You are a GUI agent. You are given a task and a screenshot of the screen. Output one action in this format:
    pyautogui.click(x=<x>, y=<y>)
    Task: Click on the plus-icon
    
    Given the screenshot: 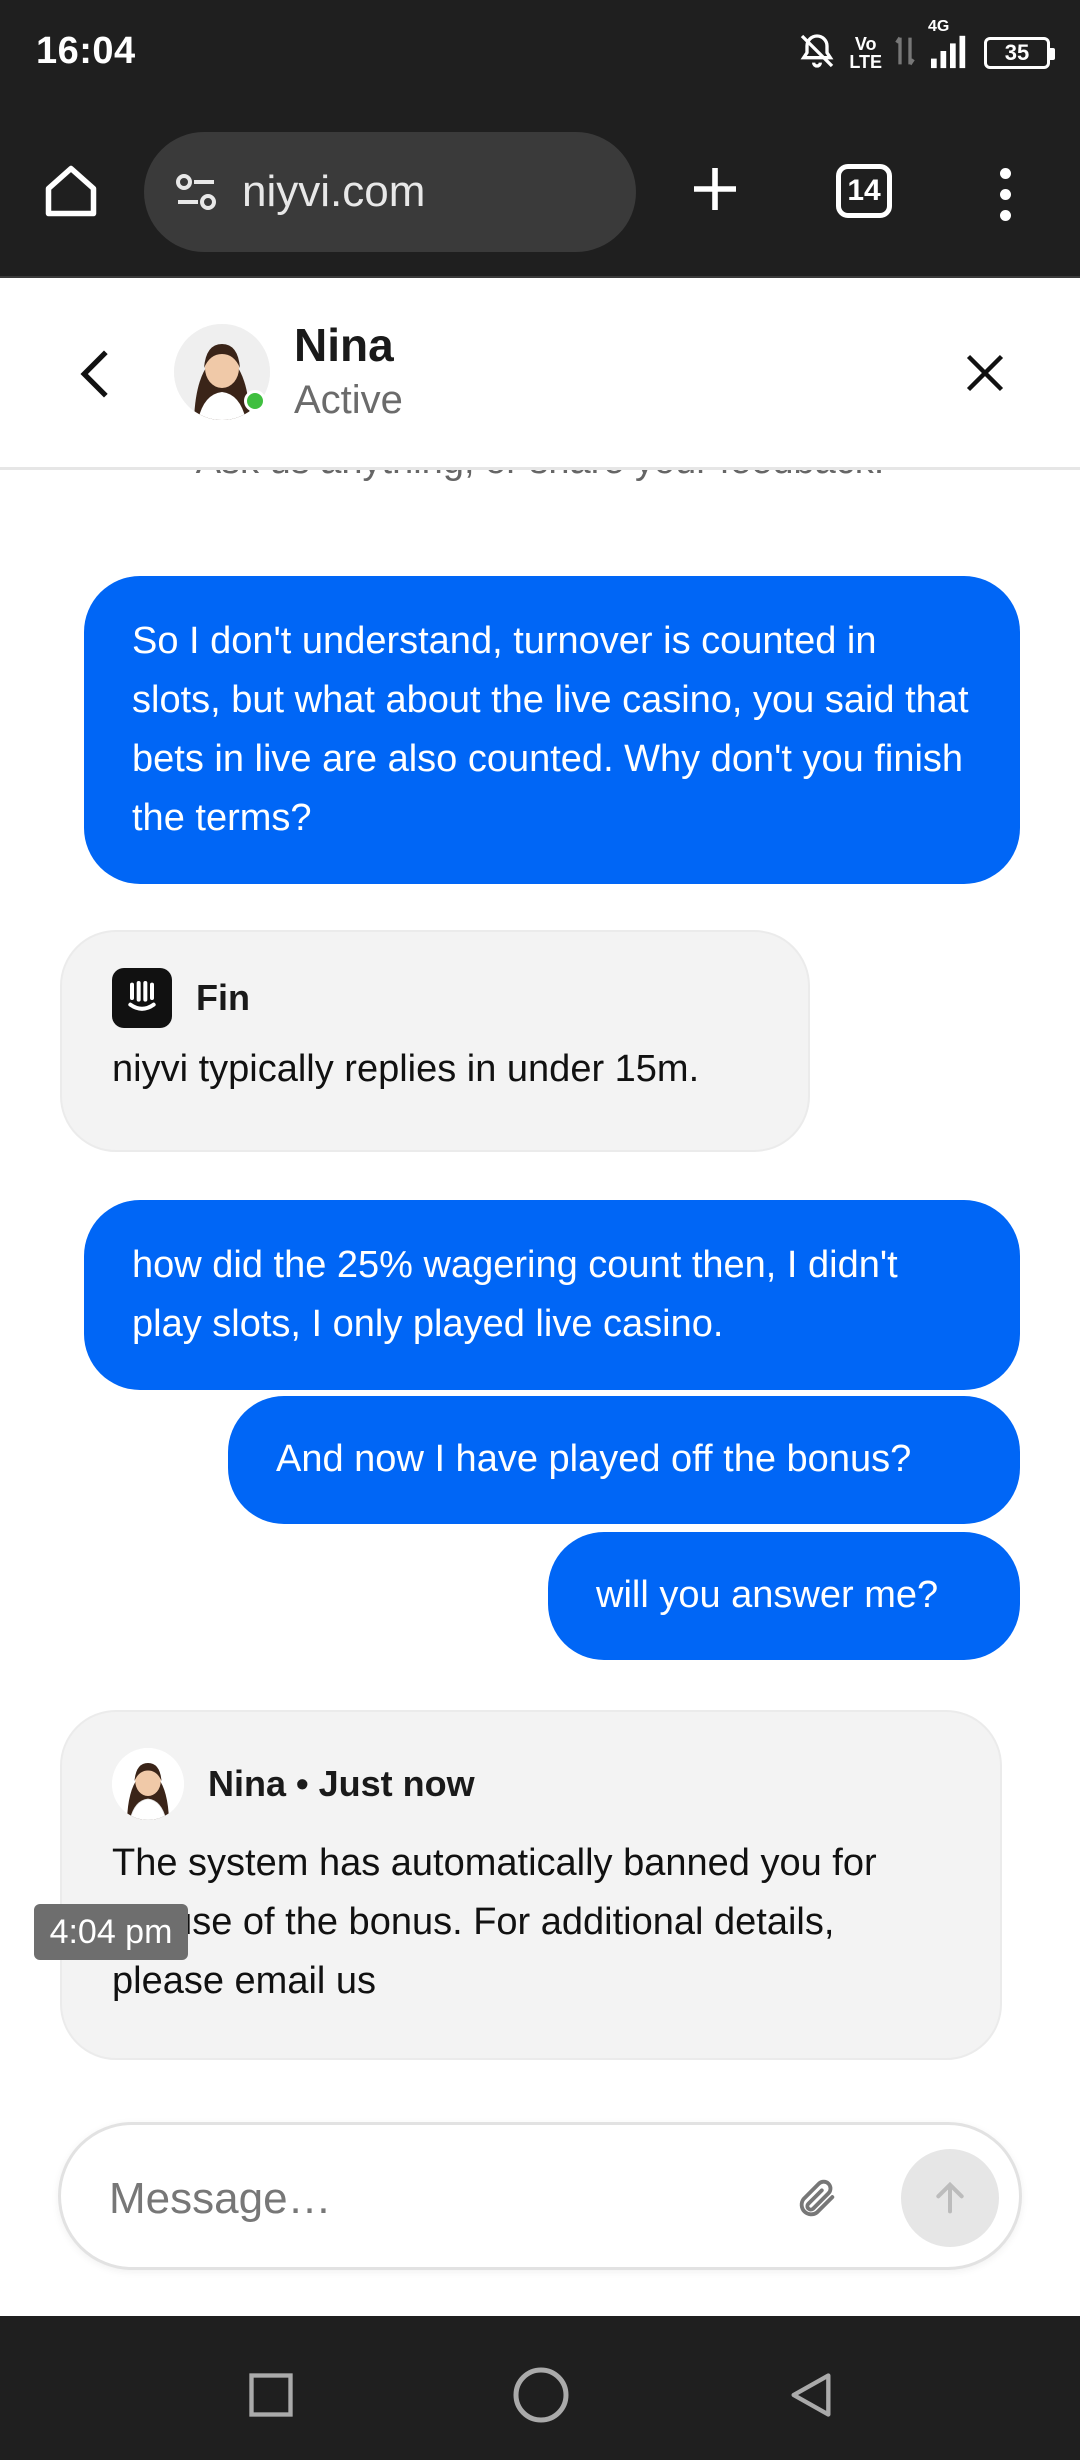 What is the action you would take?
    pyautogui.click(x=715, y=189)
    